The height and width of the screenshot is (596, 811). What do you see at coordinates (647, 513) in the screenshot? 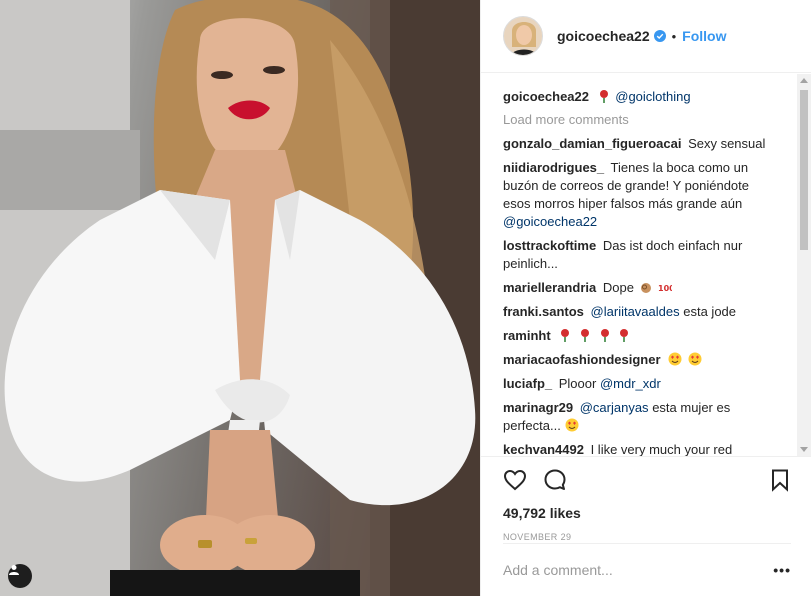
I see `likes-count: 49,792 likes` at bounding box center [647, 513].